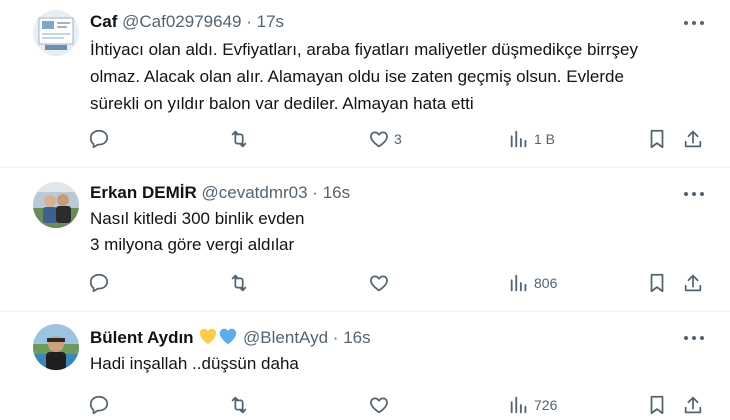 Image resolution: width=730 pixels, height=420 pixels. What do you see at coordinates (56, 33) in the screenshot?
I see `avatar-caf` at bounding box center [56, 33].